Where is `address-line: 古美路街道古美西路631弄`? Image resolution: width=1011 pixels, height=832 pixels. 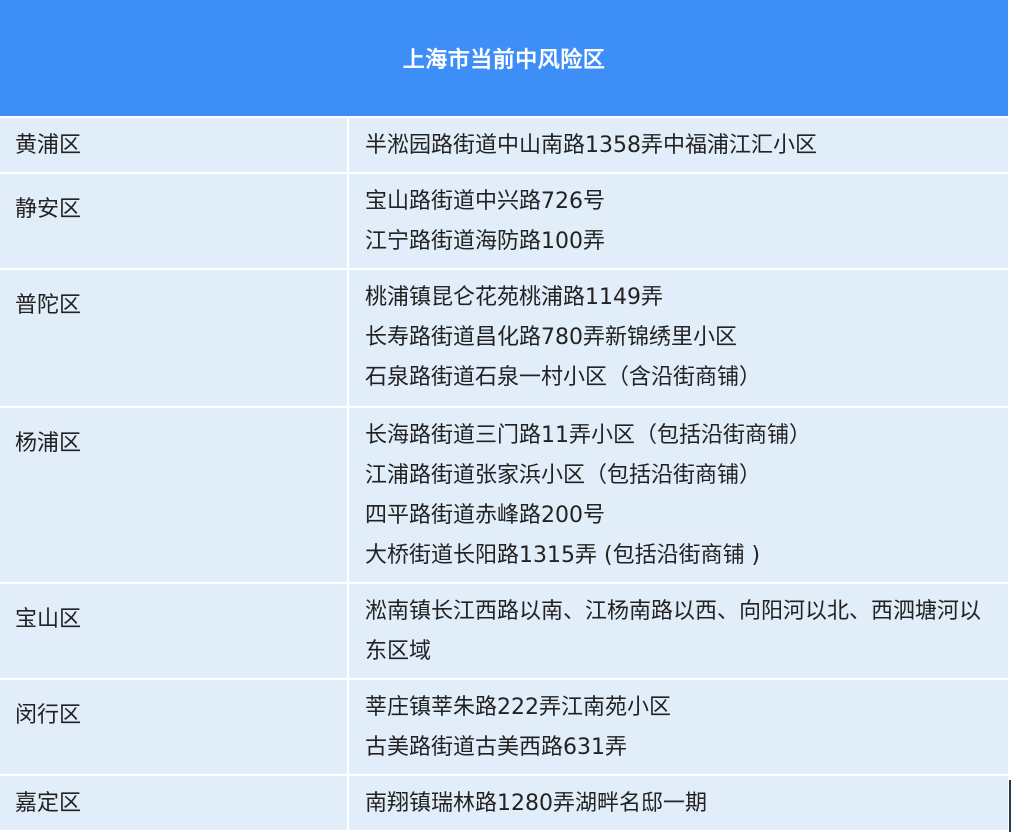
address-line: 古美路街道古美西路631弄 is located at coordinates (496, 747).